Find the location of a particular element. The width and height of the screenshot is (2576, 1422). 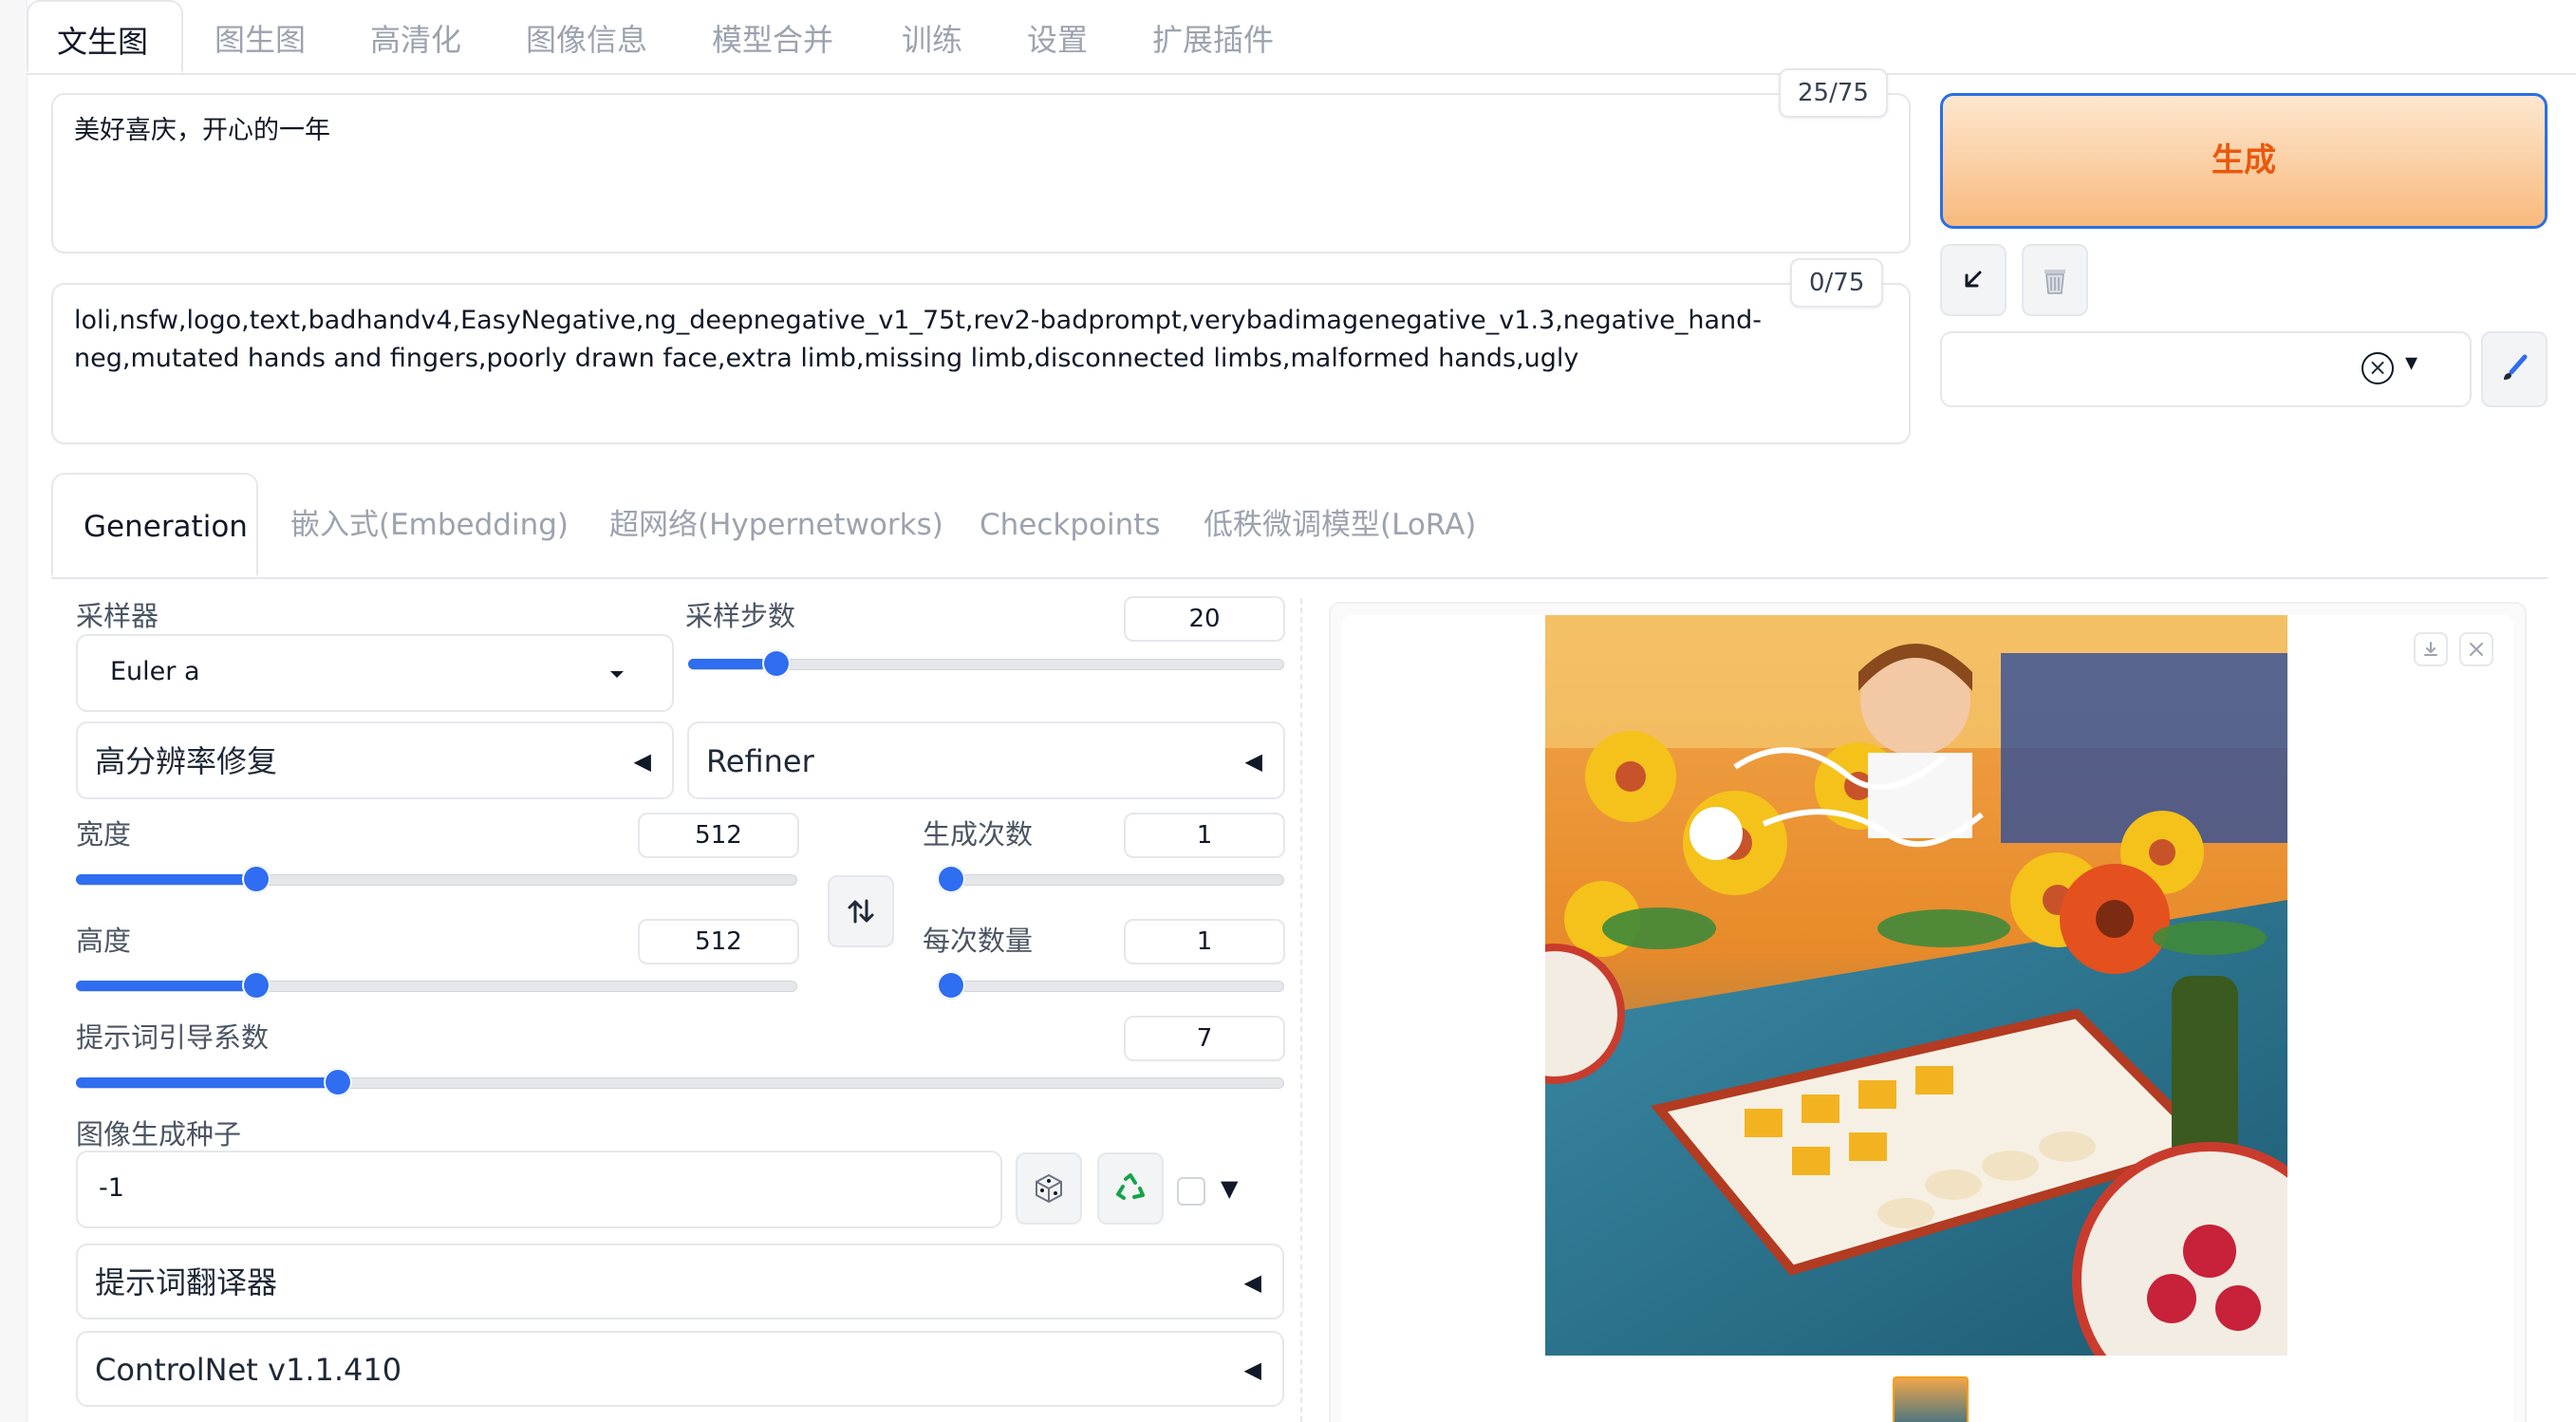

chevron-down-icon: ▾ is located at coordinates (2411, 362).